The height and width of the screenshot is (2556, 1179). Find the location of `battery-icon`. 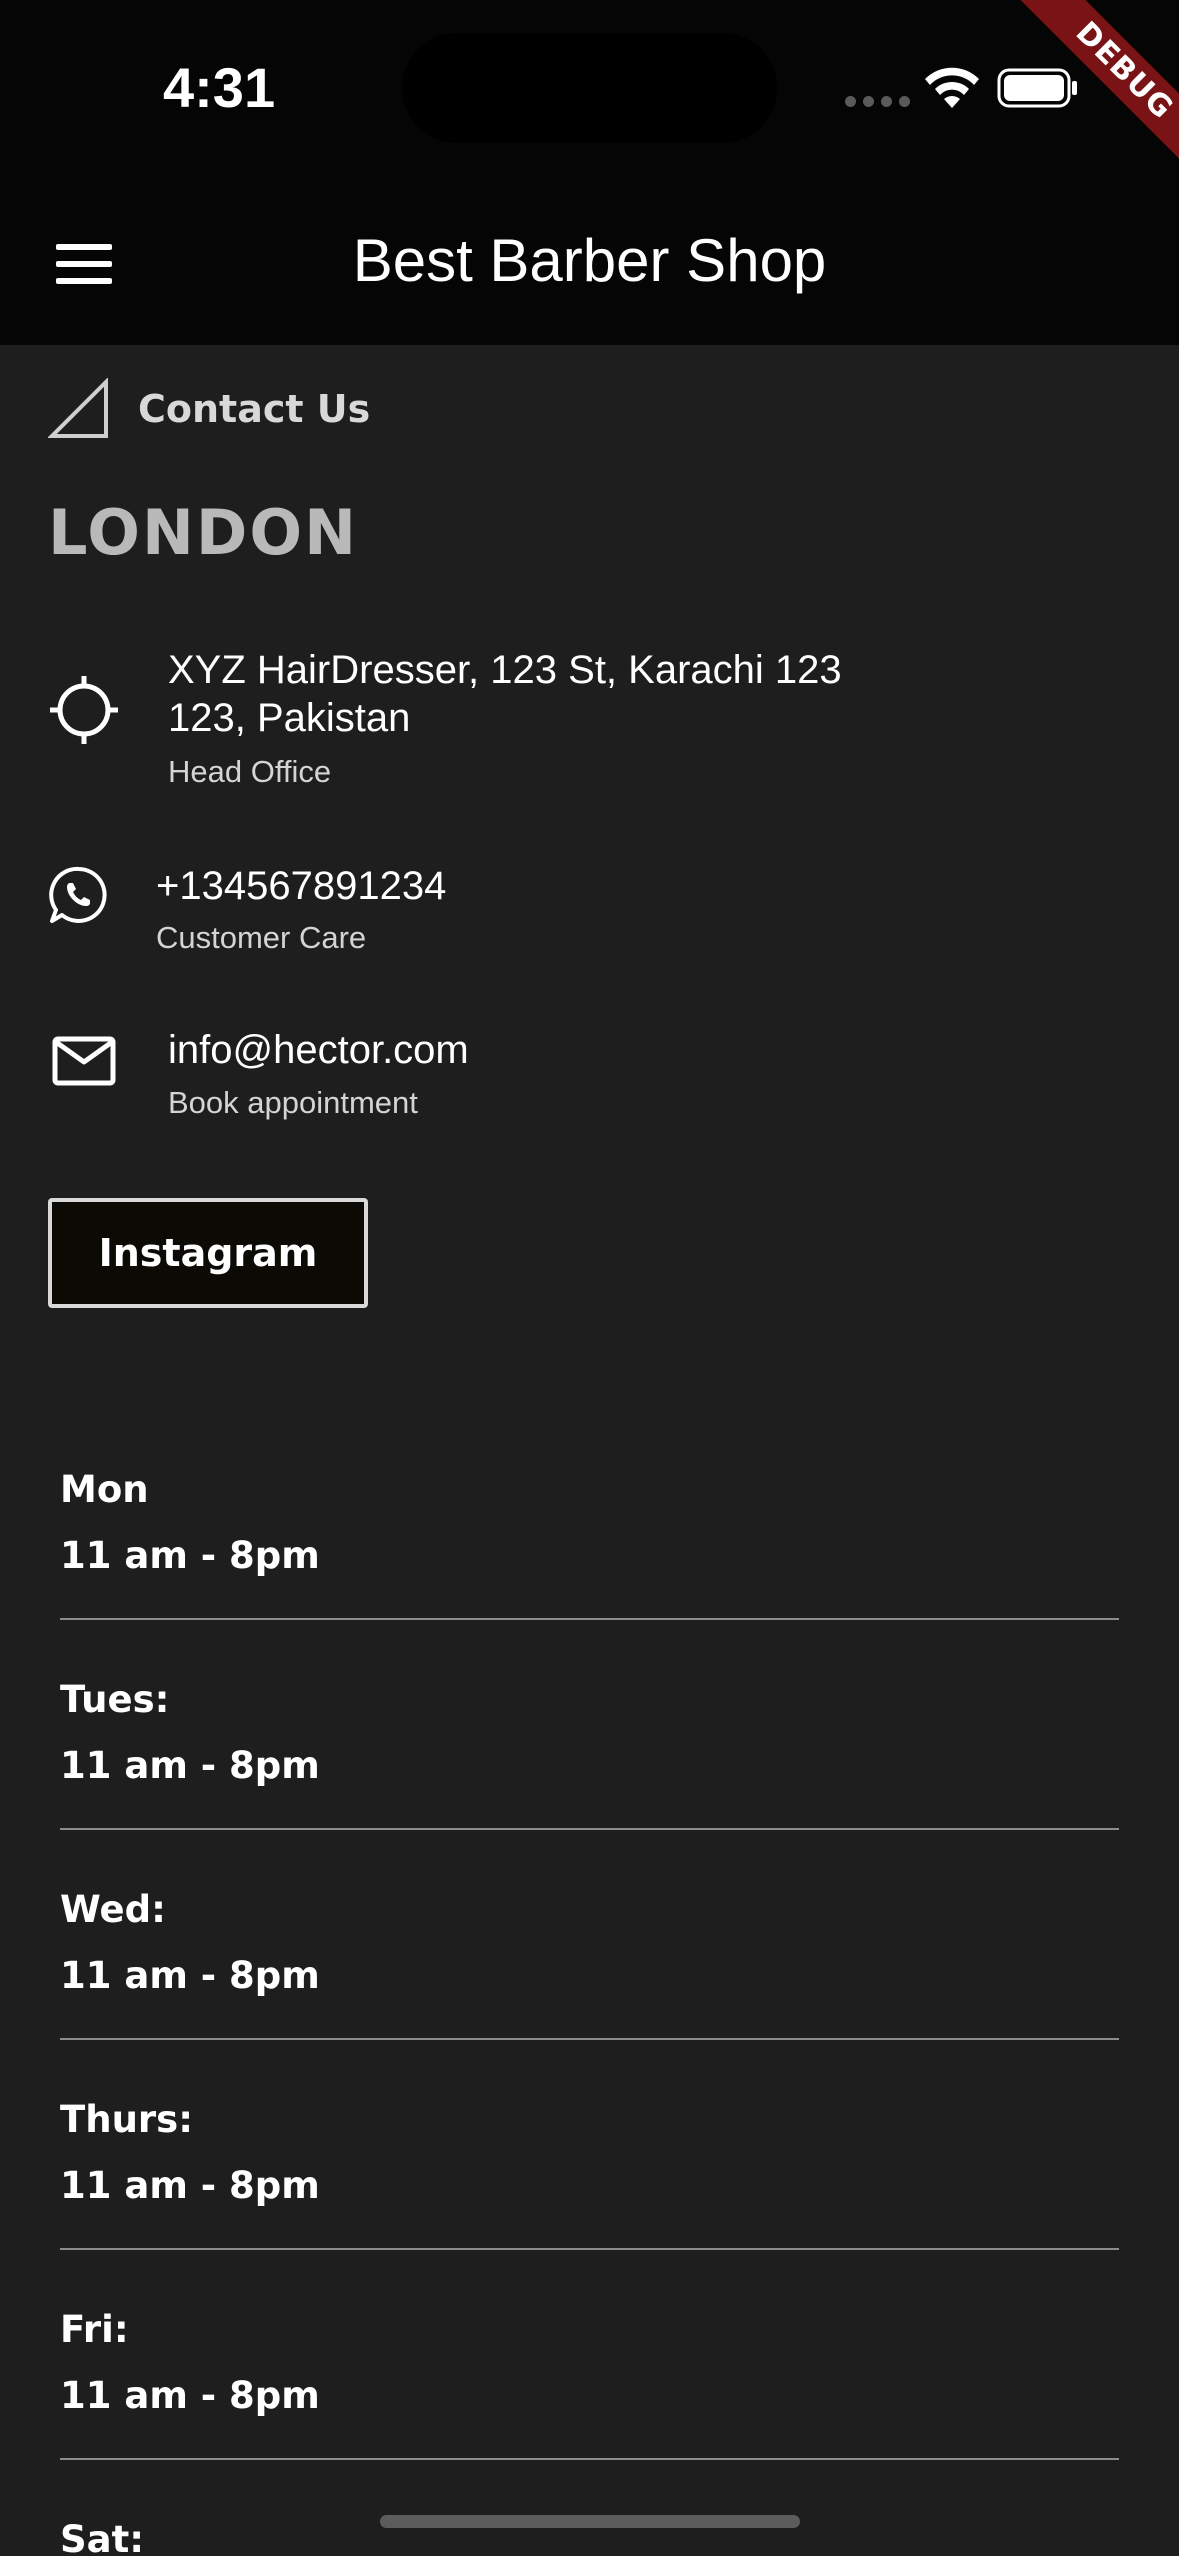

battery-icon is located at coordinates (1037, 88).